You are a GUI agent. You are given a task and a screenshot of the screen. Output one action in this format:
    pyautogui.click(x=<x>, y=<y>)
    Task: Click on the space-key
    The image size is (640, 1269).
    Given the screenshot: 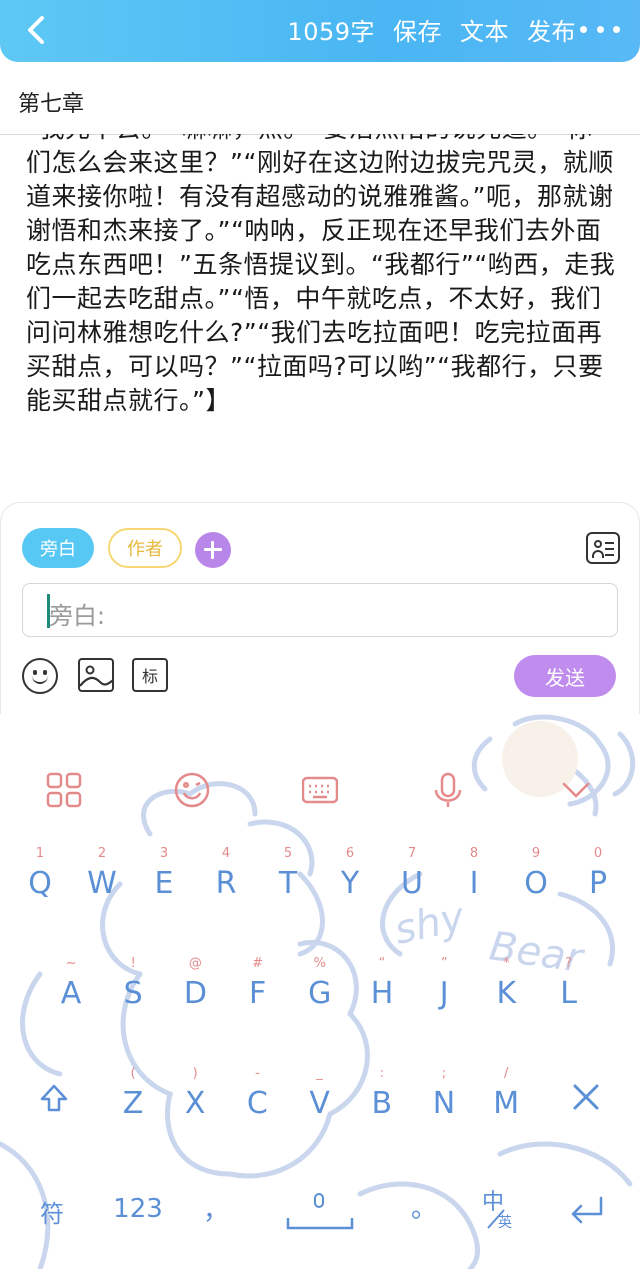 What is the action you would take?
    pyautogui.click(x=320, y=1210)
    